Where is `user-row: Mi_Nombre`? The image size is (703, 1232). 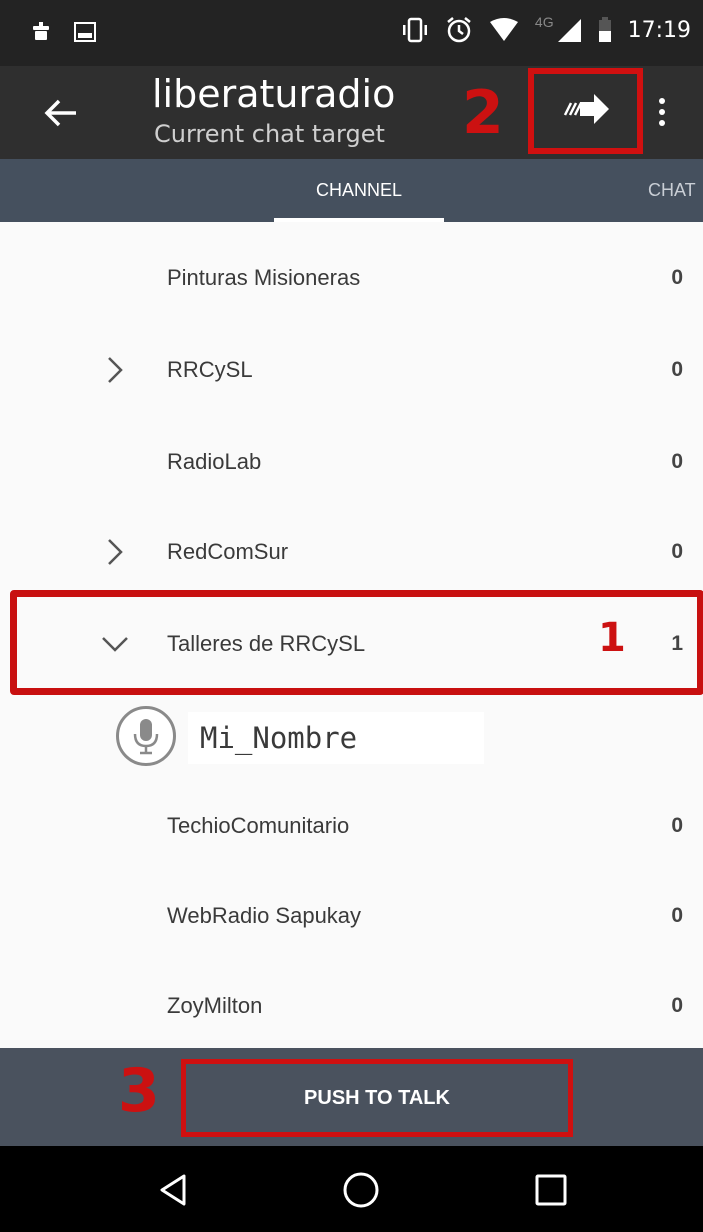
user-row: Mi_Nombre is located at coordinates (351, 736).